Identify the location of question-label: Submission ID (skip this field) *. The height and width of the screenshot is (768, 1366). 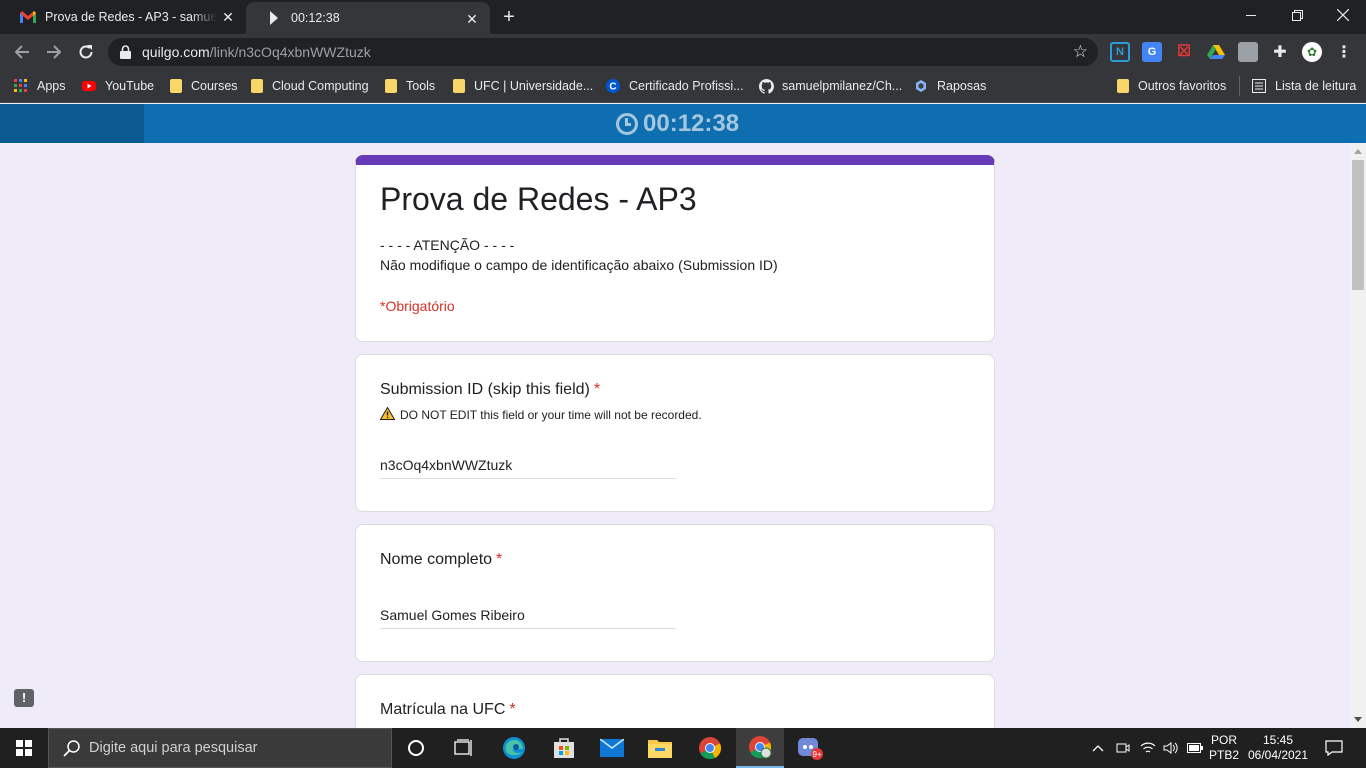
(490, 390).